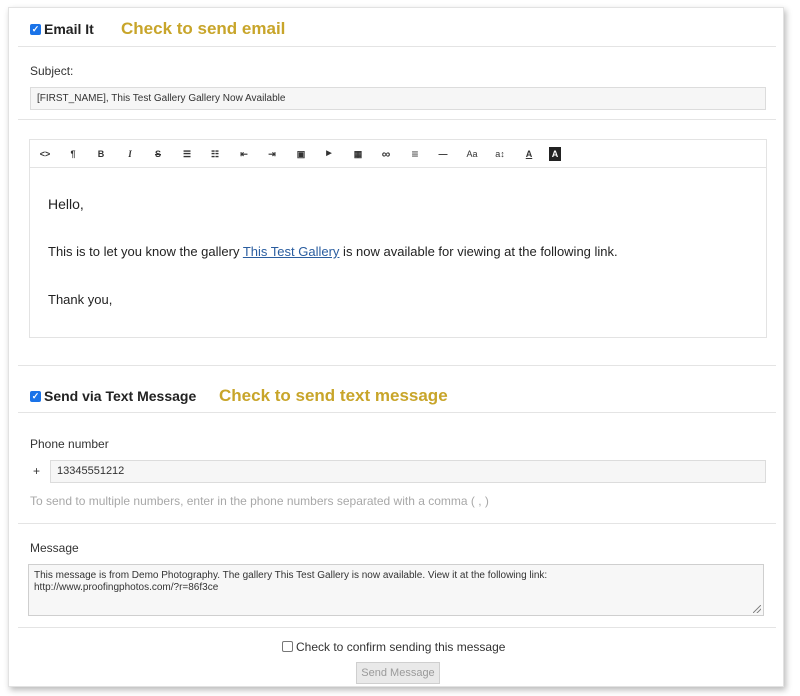  What do you see at coordinates (120, 396) in the screenshot?
I see `send-text-label: Send via Text Message` at bounding box center [120, 396].